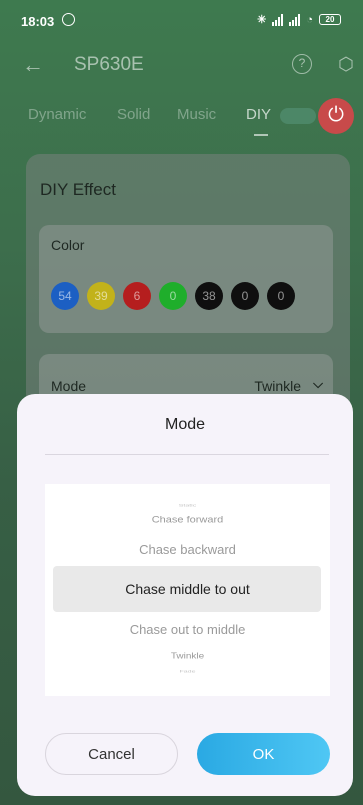 This screenshot has width=363, height=805. I want to click on color-section: Color 54 39 6 0 38 0 0, so click(186, 279).